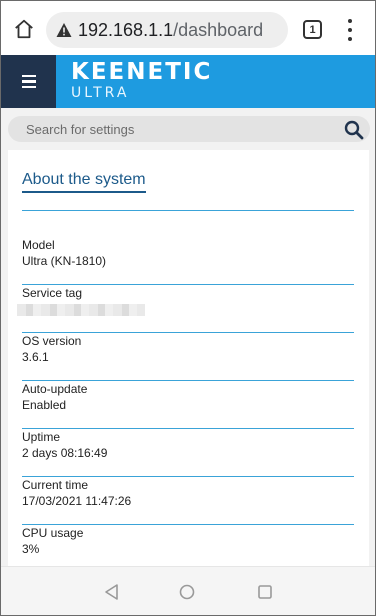 The width and height of the screenshot is (376, 616). Describe the element at coordinates (35, 357) in the screenshot. I see `info-value: 3.6.1` at that location.